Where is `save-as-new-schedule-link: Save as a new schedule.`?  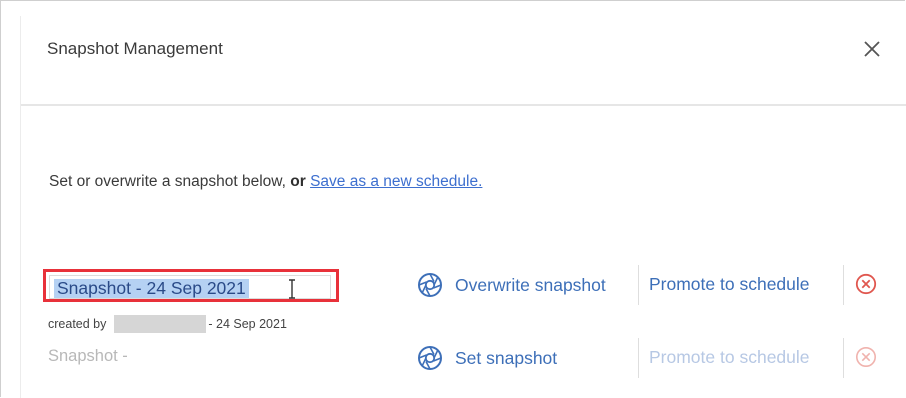 save-as-new-schedule-link: Save as a new schedule. is located at coordinates (396, 181).